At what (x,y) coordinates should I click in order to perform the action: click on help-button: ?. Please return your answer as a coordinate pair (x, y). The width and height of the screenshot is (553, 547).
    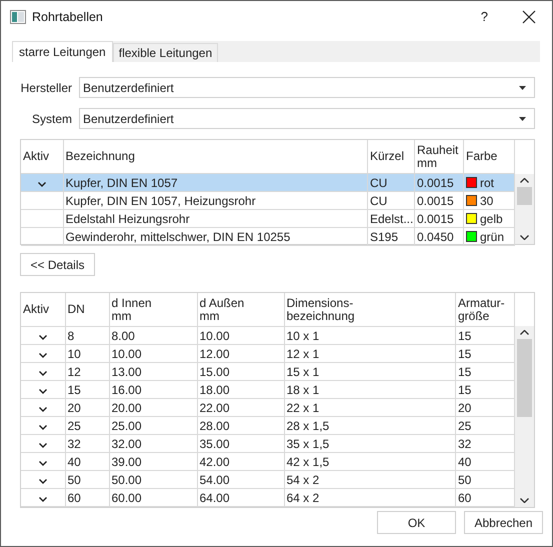
    Looking at the image, I should click on (484, 16).